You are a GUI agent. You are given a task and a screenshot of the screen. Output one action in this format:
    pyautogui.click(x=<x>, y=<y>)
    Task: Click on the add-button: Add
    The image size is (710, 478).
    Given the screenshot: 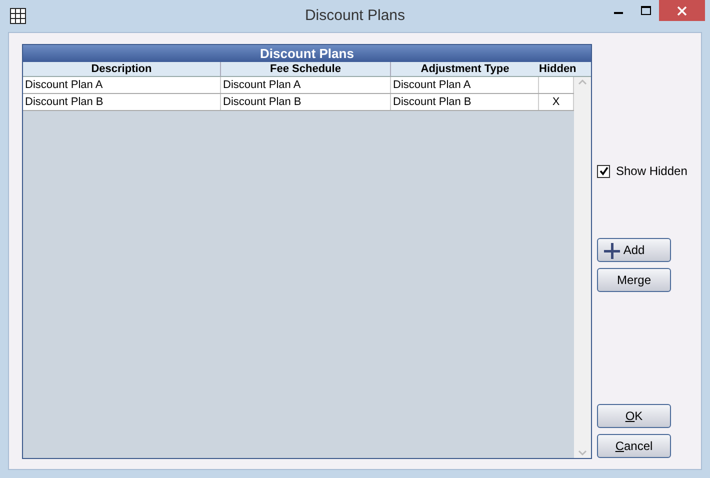 What is the action you would take?
    pyautogui.click(x=634, y=250)
    